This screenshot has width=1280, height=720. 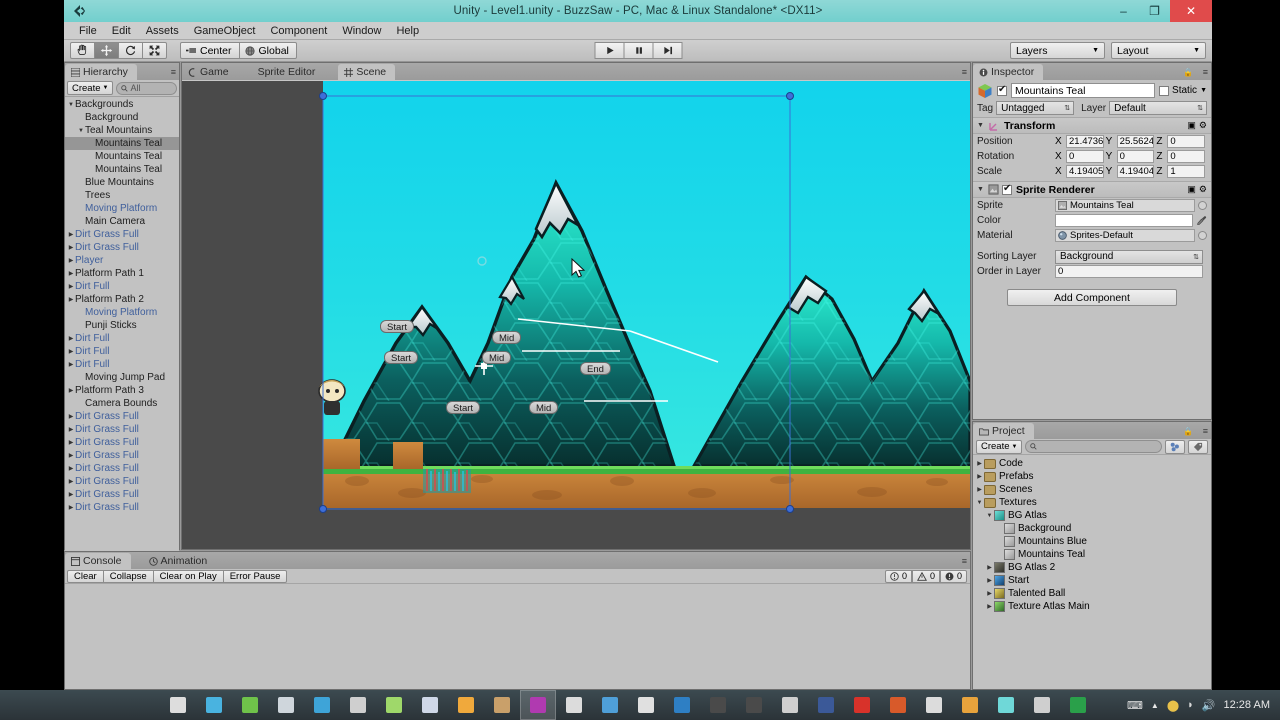 What do you see at coordinates (1092, 554) in the screenshot?
I see `project-item: Mountains Teal` at bounding box center [1092, 554].